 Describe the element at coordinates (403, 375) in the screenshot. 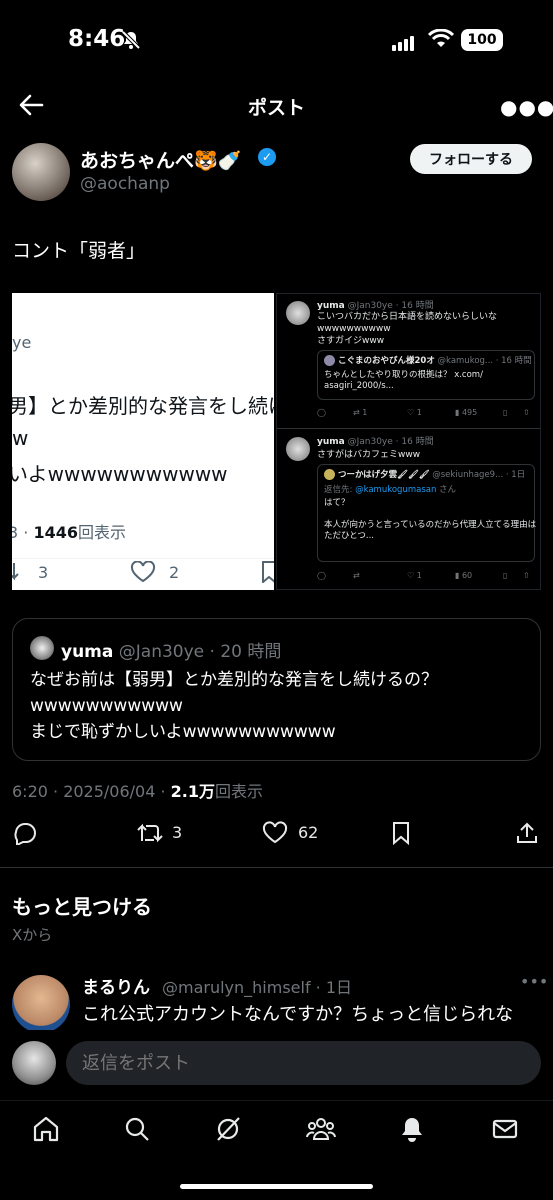

I see `image-quote-text-line: ちゃんとしたやり取りの根拠は？ x.com/` at that location.